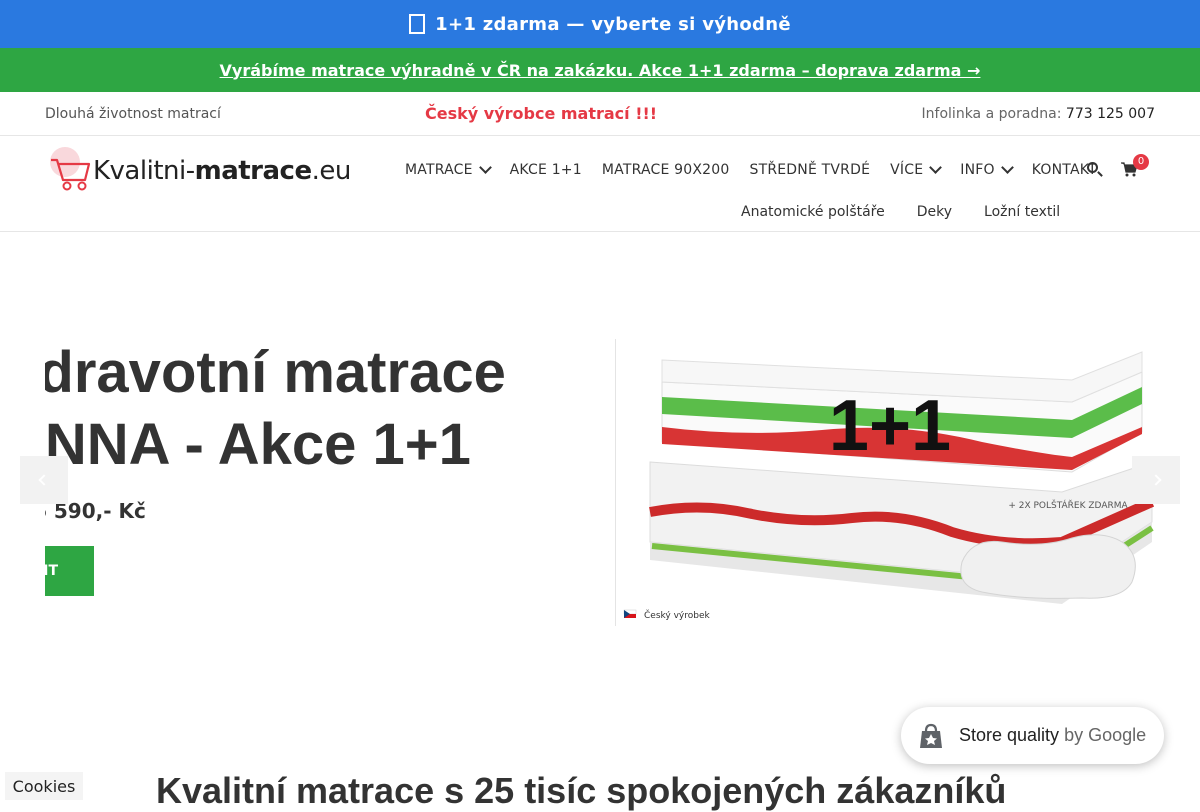 The image size is (1200, 812). Describe the element at coordinates (991, 114) in the screenshot. I see `hotline-label: Infolinka a poradna:` at that location.